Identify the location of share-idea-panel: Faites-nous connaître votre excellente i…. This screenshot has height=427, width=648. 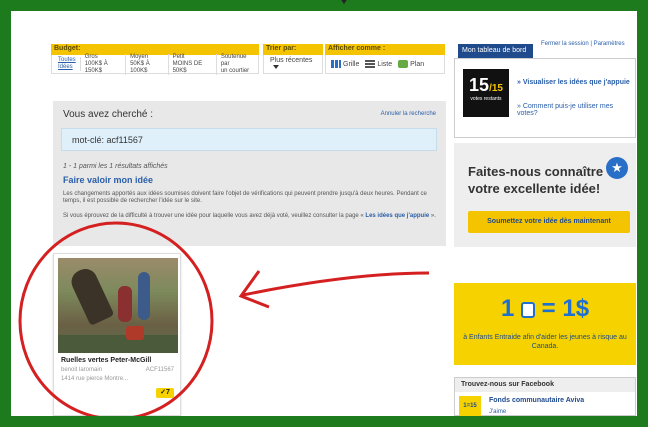
(545, 195).